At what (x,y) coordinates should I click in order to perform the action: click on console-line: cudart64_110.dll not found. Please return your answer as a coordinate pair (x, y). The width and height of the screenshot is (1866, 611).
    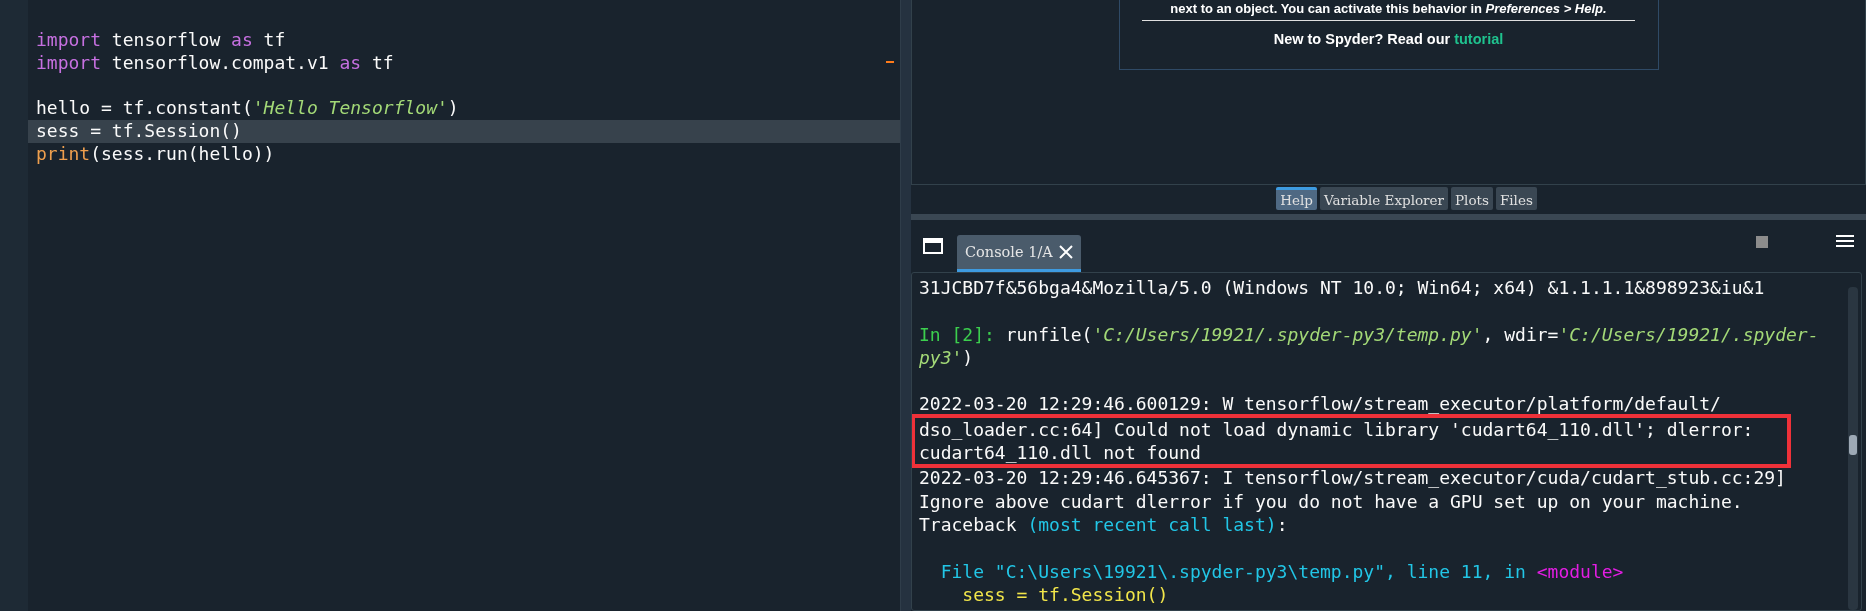
    Looking at the image, I should click on (1060, 453).